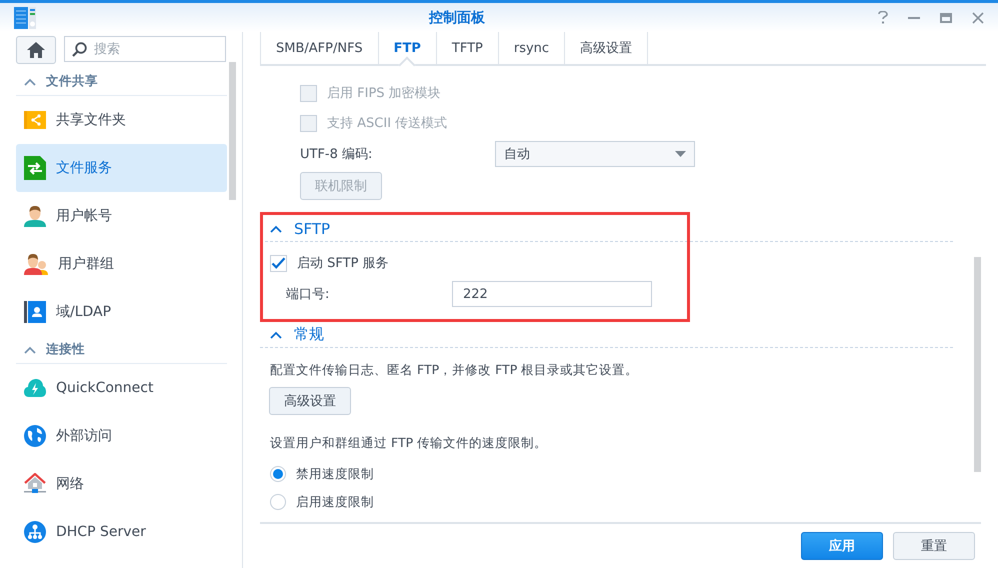 The height and width of the screenshot is (568, 998). What do you see at coordinates (467, 48) in the screenshot?
I see `tab: TFTP` at bounding box center [467, 48].